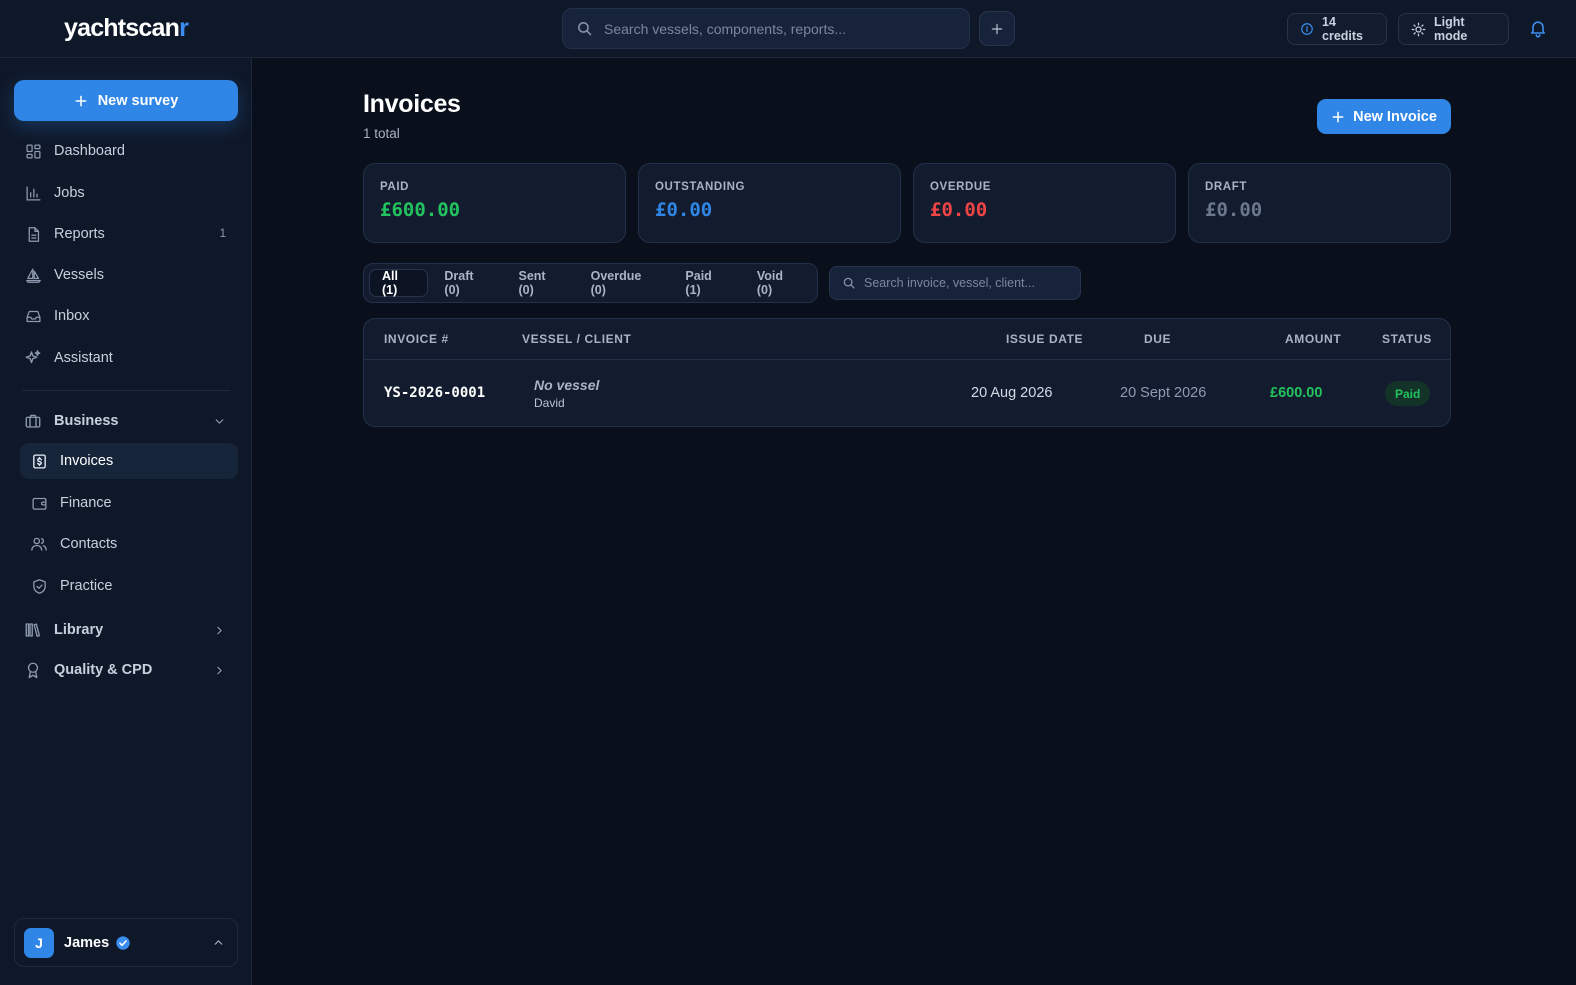 The image size is (1576, 985). Describe the element at coordinates (126, 630) in the screenshot. I see `sidebar-group-library: Library` at that location.